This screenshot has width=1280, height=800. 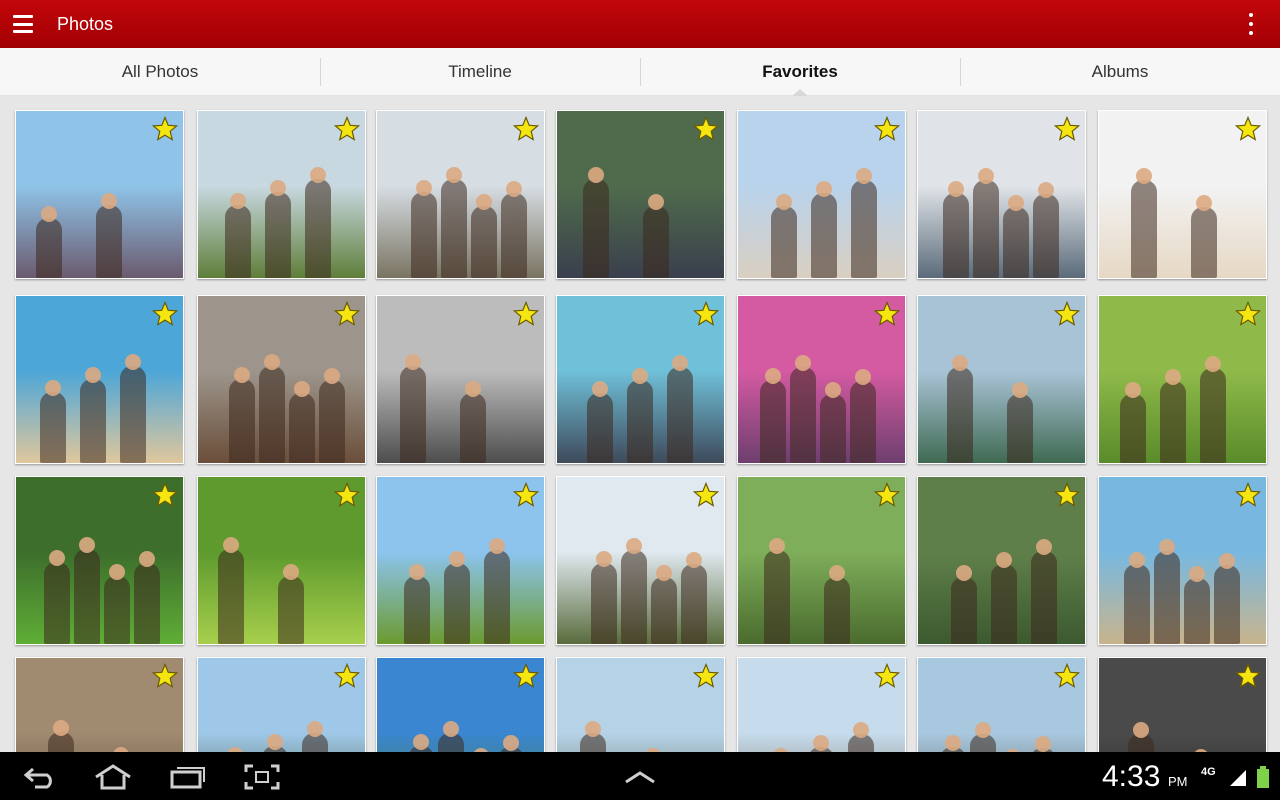 I want to click on tab-all-photos: All Photos, so click(x=160, y=71).